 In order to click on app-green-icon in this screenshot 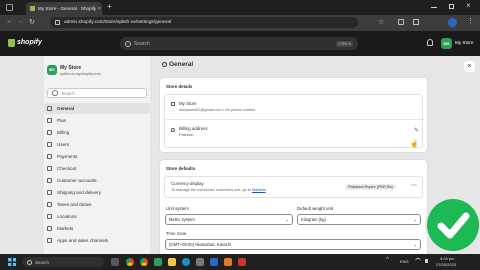, I will do `click(158, 262)`.